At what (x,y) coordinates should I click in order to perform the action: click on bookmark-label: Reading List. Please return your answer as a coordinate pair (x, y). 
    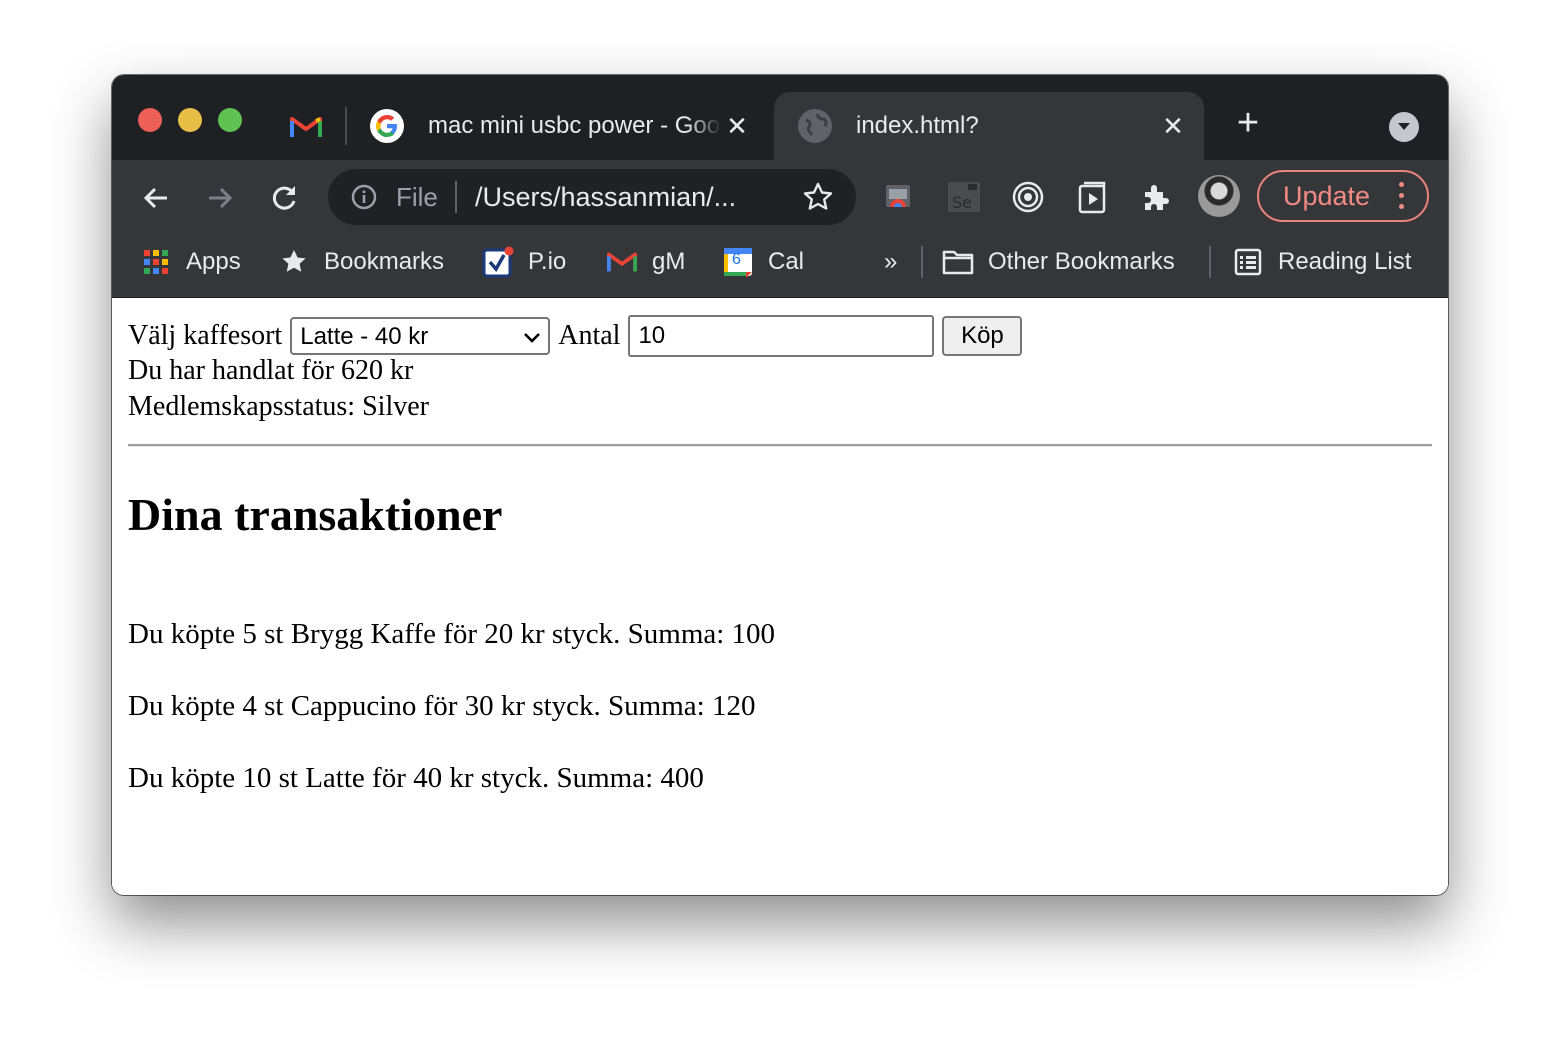
    Looking at the image, I should click on (1345, 261).